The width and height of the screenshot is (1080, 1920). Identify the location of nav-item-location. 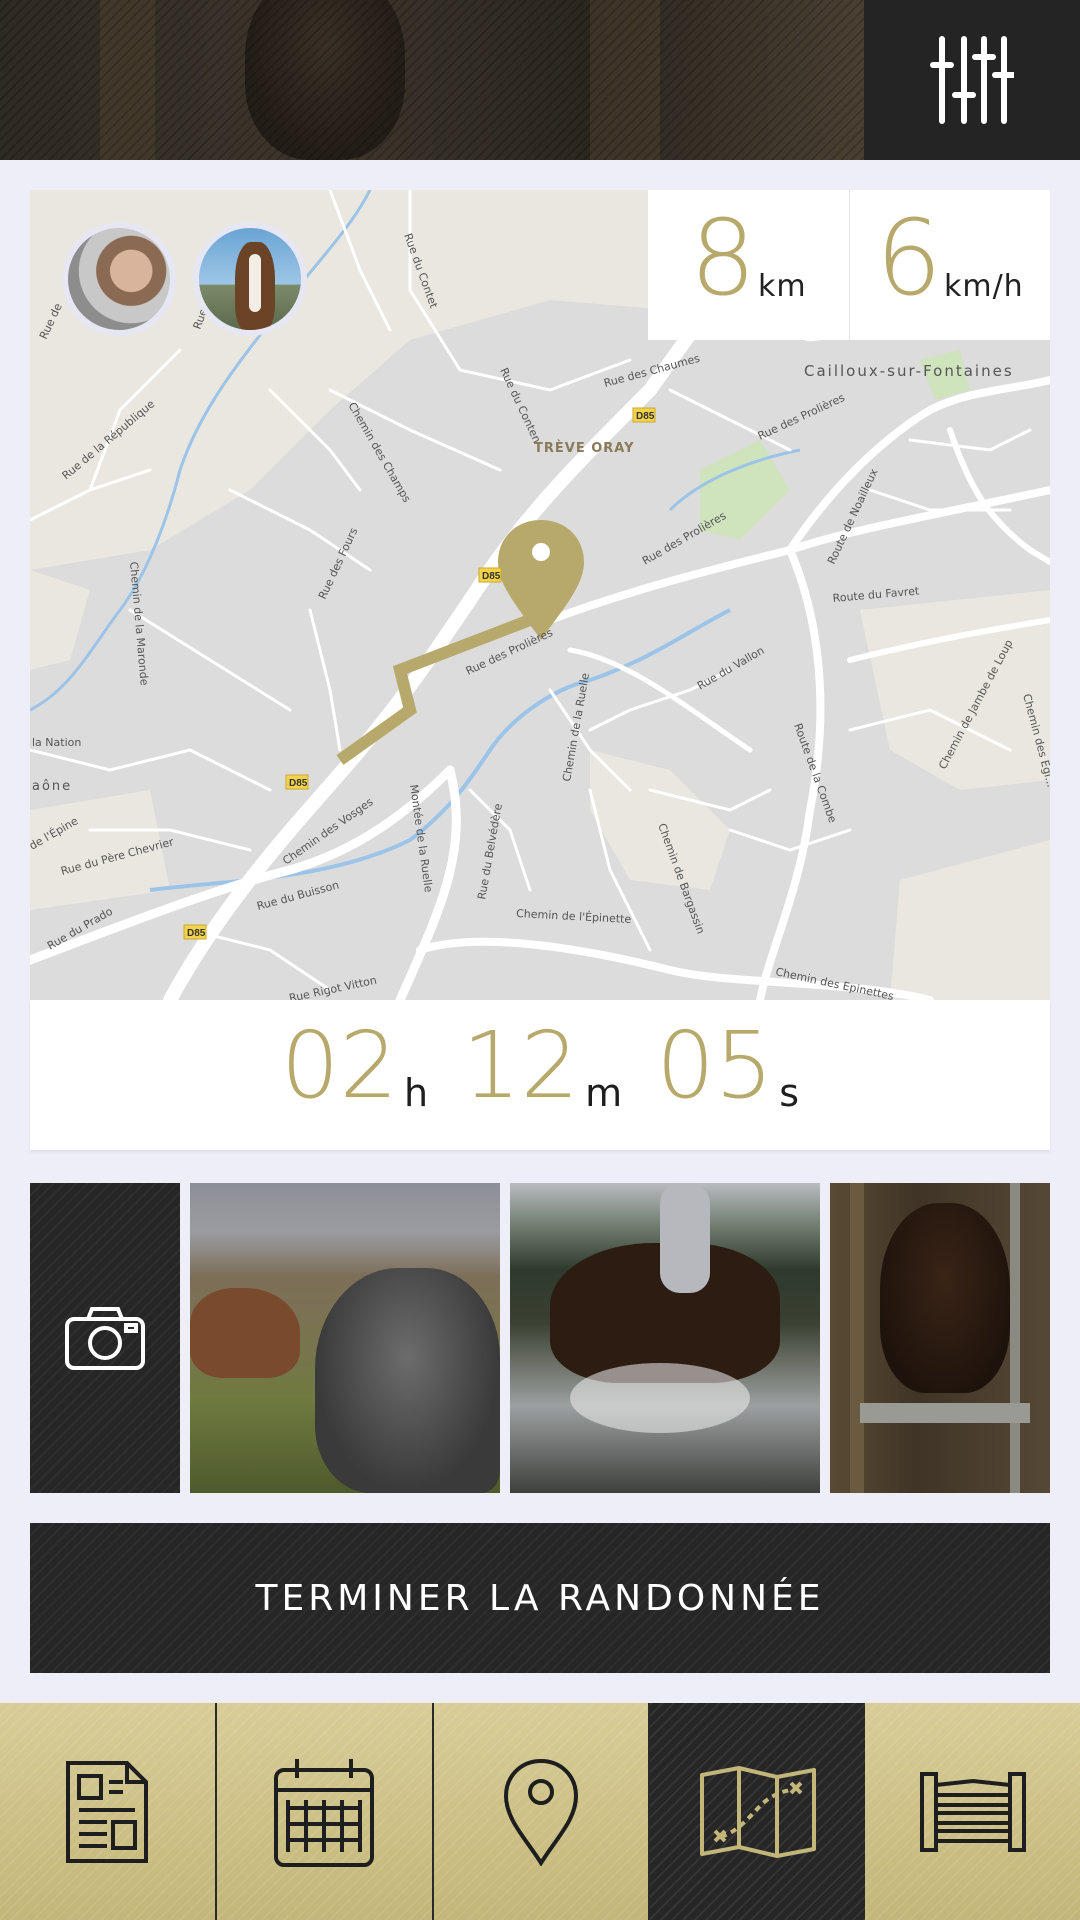
(542, 1811).